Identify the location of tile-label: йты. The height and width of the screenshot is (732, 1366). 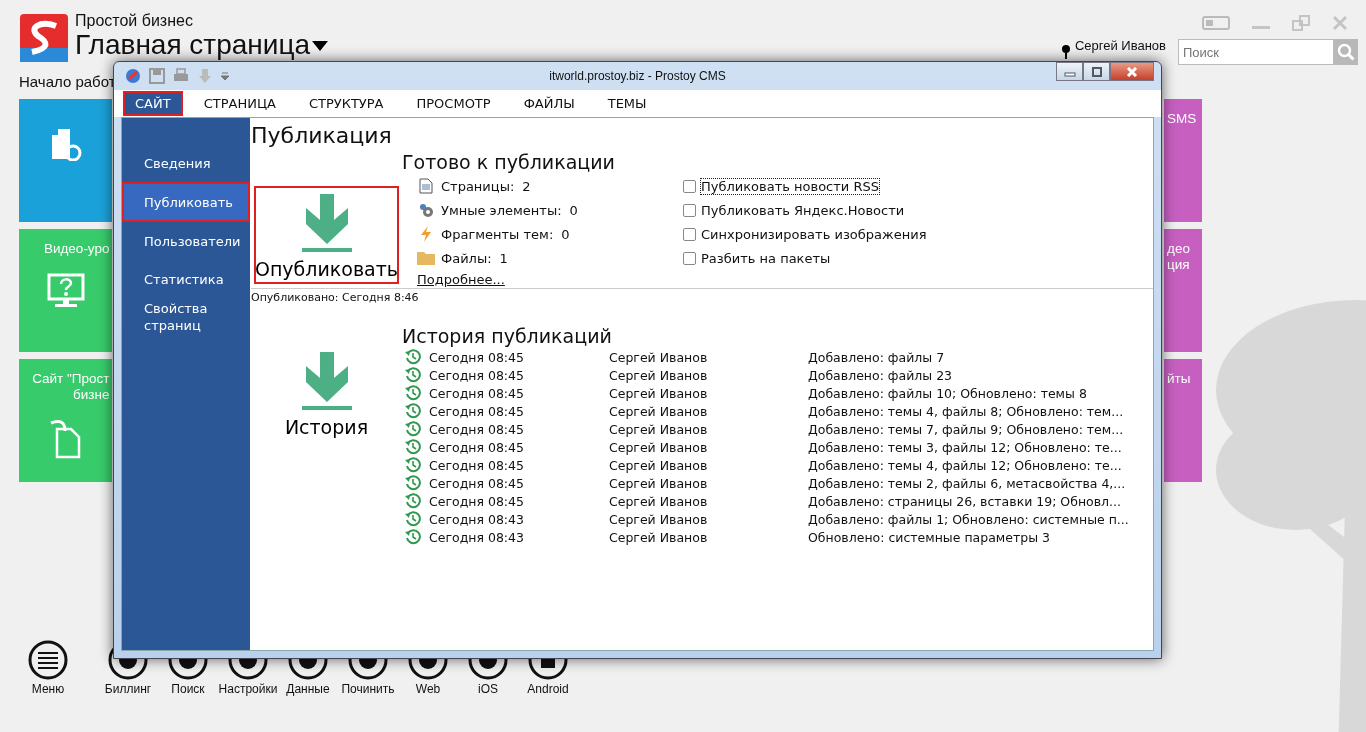
(1179, 379).